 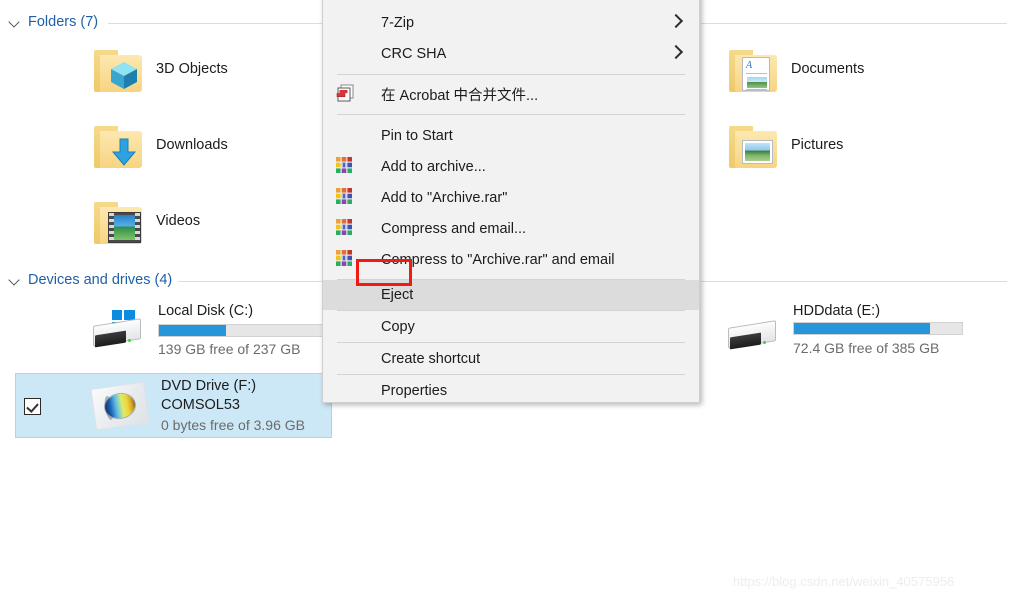 What do you see at coordinates (200, 405) in the screenshot?
I see `drive-volume-label: COMSOL53` at bounding box center [200, 405].